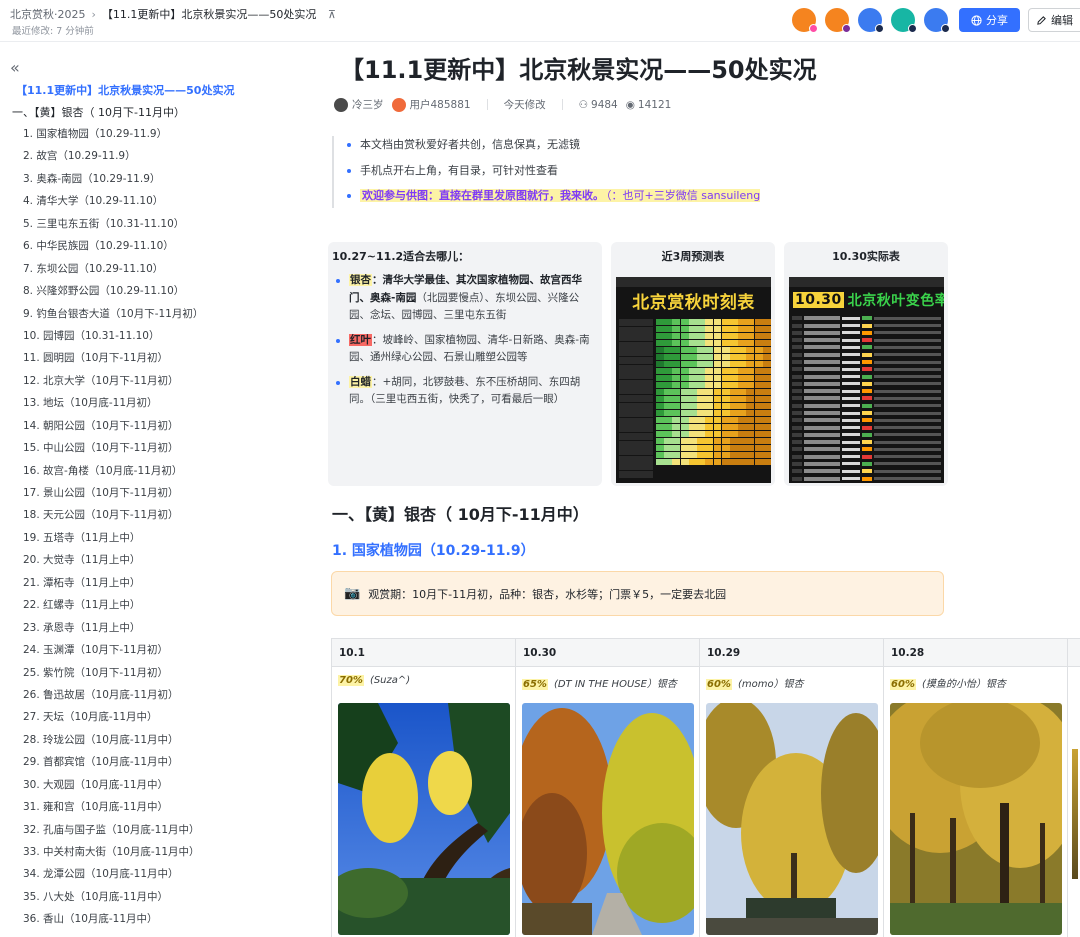  What do you see at coordinates (113, 159) in the screenshot?
I see `toc-item: 2. 故宫（10.29-11.9）` at bounding box center [113, 159].